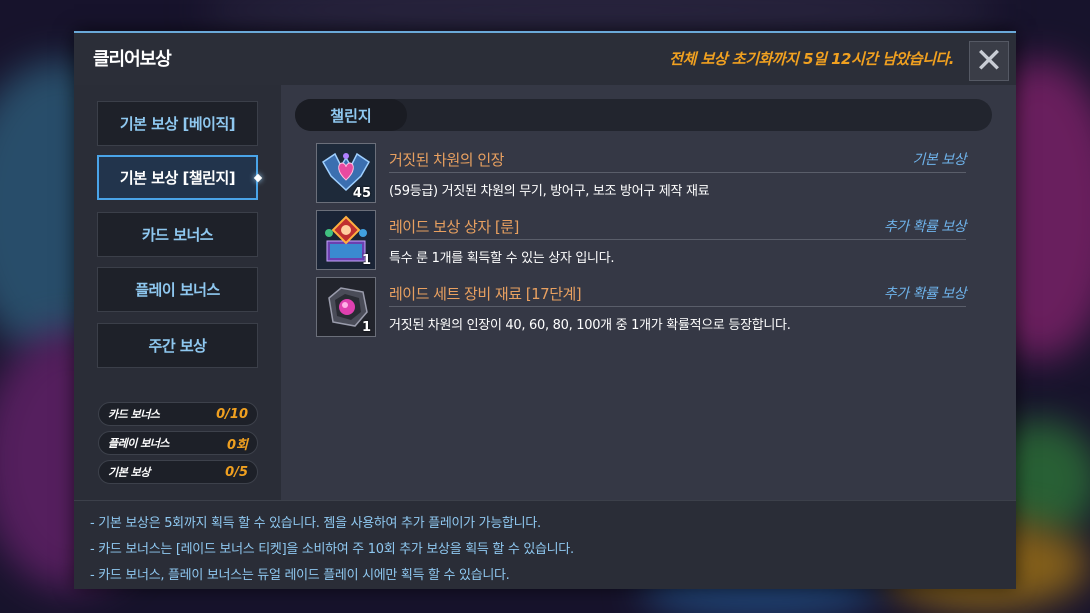 The width and height of the screenshot is (1090, 613). I want to click on menu-basic-reward-challenge: 기본 보상 [챌린지], so click(177, 177).